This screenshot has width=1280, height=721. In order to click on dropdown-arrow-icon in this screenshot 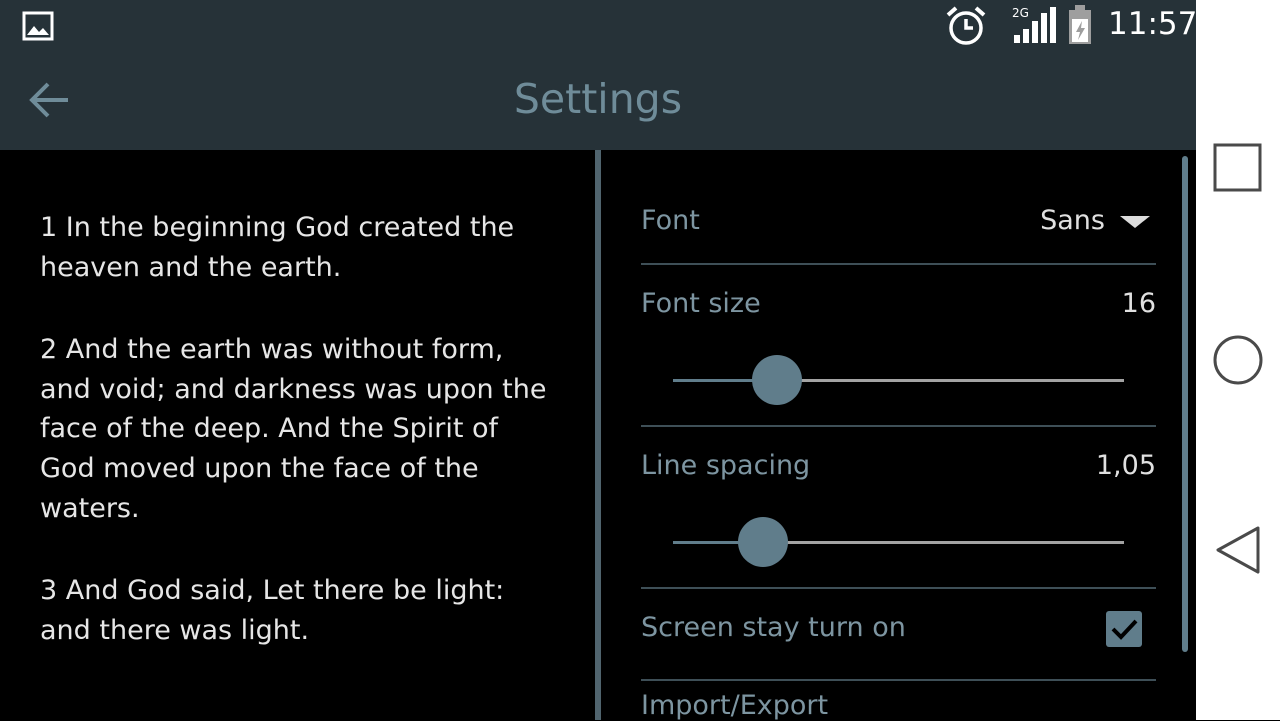, I will do `click(1135, 222)`.